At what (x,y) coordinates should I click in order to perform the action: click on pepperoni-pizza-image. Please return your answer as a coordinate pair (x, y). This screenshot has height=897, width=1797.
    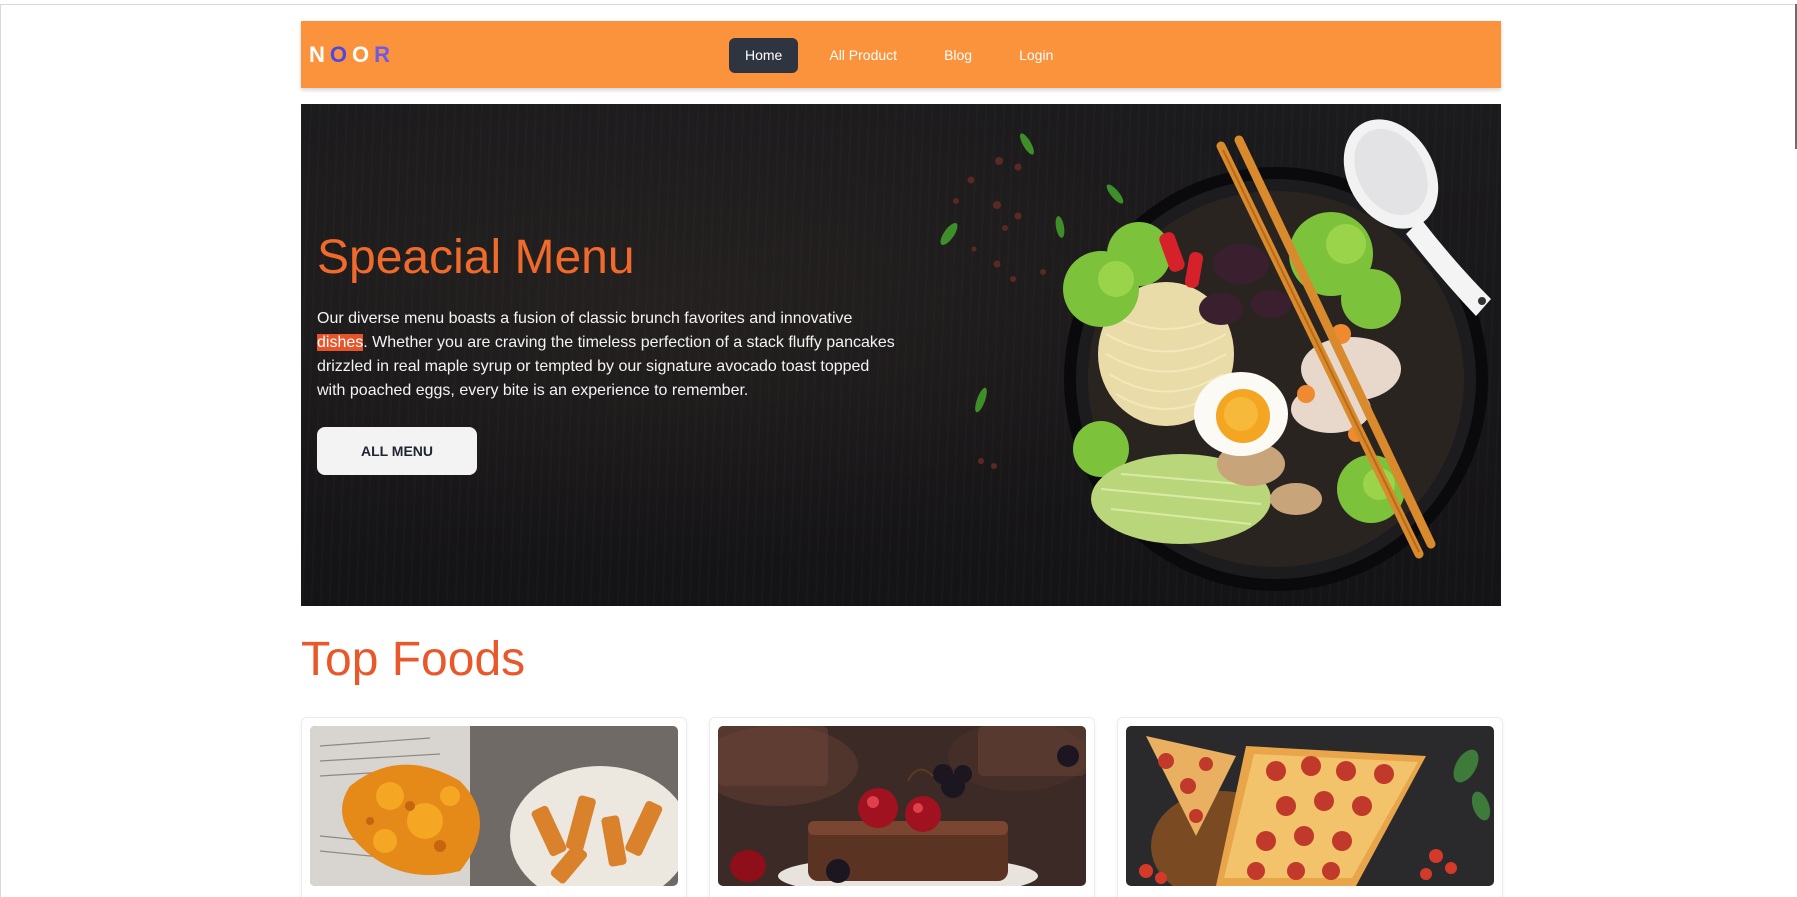
    Looking at the image, I should click on (1310, 806).